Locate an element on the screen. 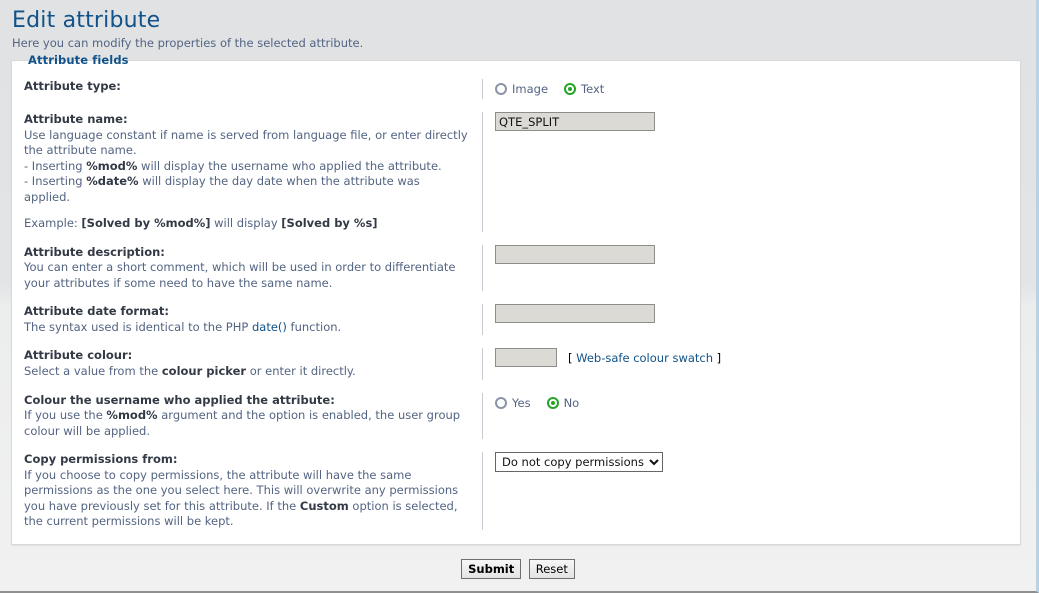 The width and height of the screenshot is (1039, 593). attribute-name-example-input: [Solved by %mod%] is located at coordinates (146, 223).